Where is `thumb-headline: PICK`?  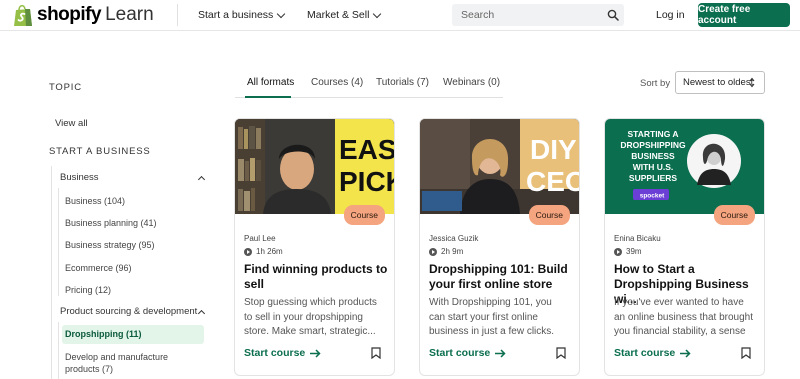
thumb-headline: PICK is located at coordinates (366, 181).